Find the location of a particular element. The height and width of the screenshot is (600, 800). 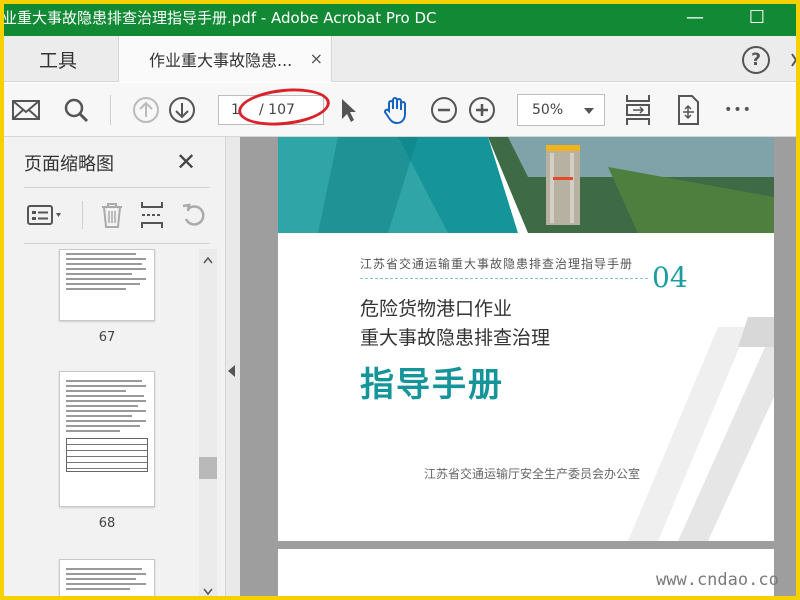

zoom-out-icon is located at coordinates (444, 110).